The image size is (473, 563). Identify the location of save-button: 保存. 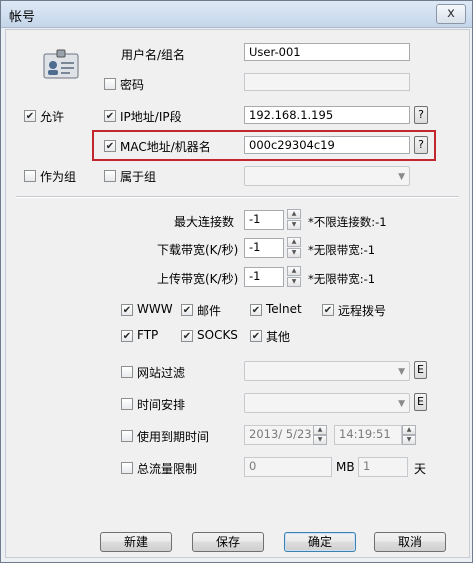
(228, 542).